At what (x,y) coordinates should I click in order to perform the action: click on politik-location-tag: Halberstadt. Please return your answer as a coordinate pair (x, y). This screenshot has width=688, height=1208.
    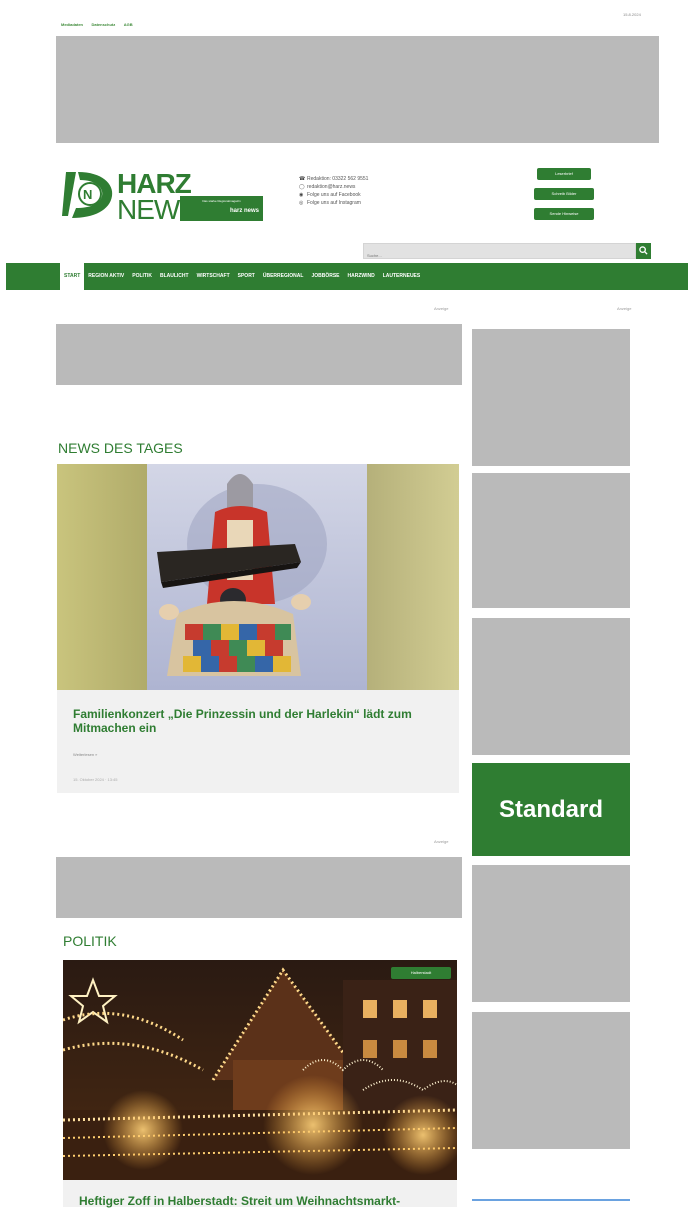
    Looking at the image, I should click on (421, 973).